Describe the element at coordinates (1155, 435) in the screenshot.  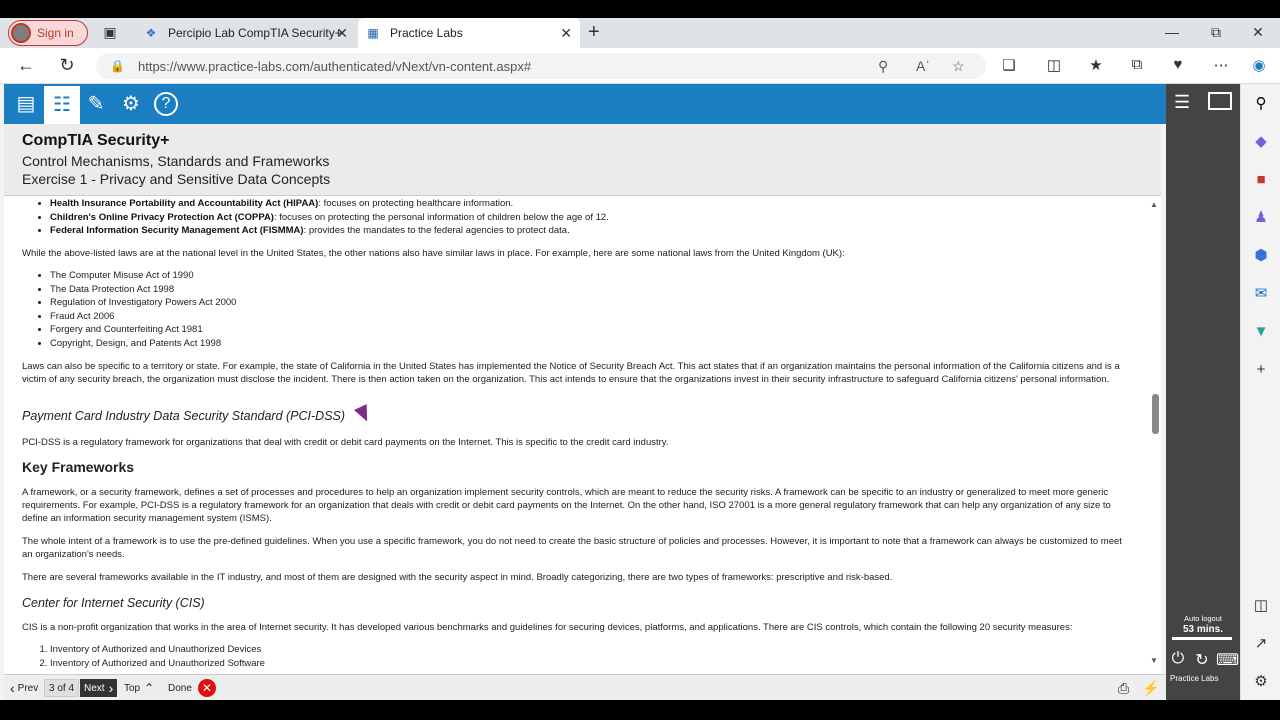
I see `content-scrollbar: ▲ ▼` at that location.